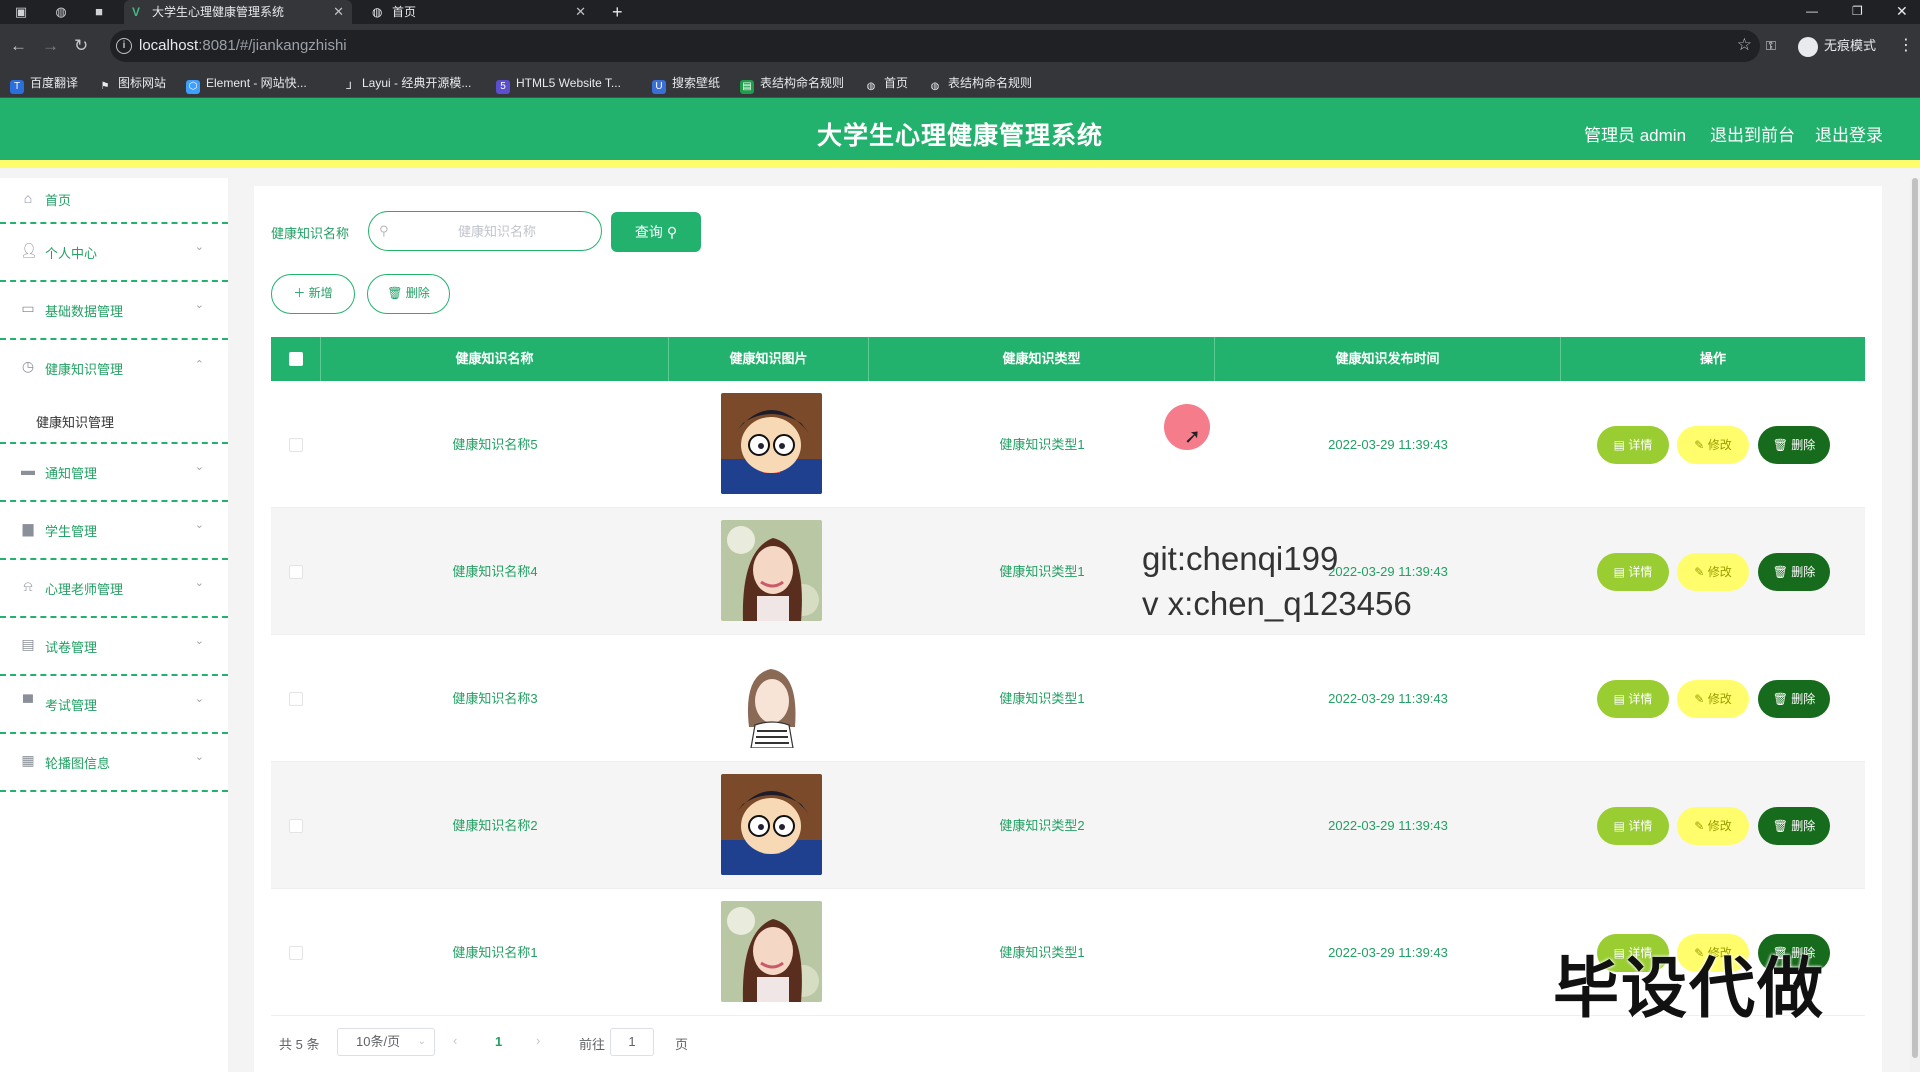  I want to click on bookmark-item: ◍ 首页, so click(886, 84).